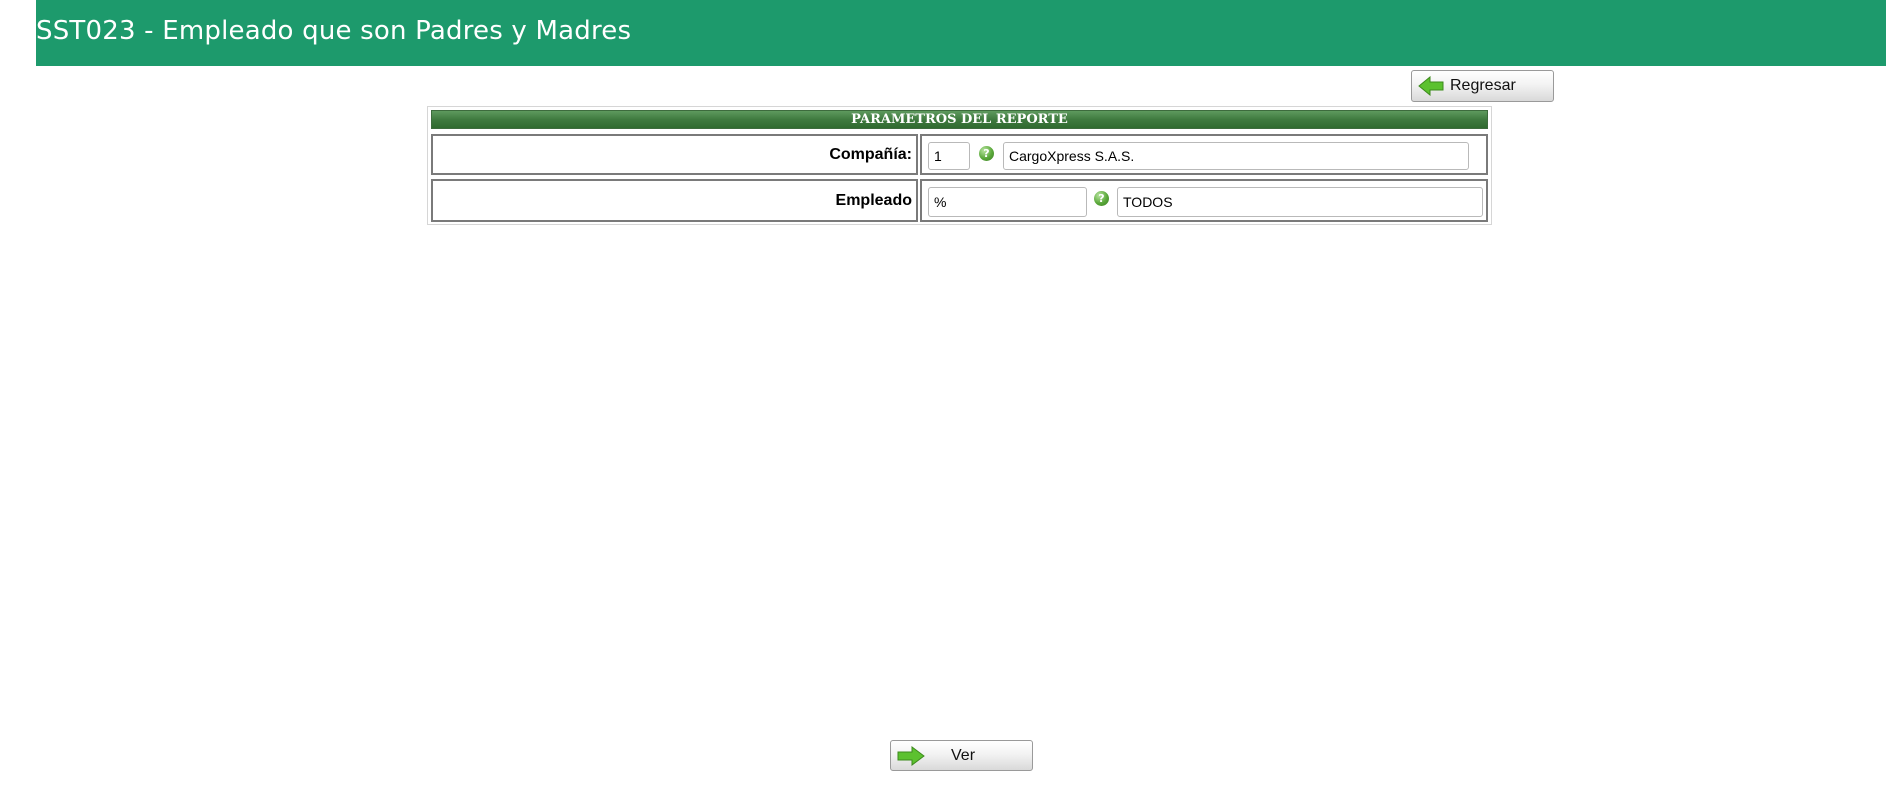 The height and width of the screenshot is (796, 1886). I want to click on parameters-title: PARAMETROS DEL REPORTE, so click(959, 119).